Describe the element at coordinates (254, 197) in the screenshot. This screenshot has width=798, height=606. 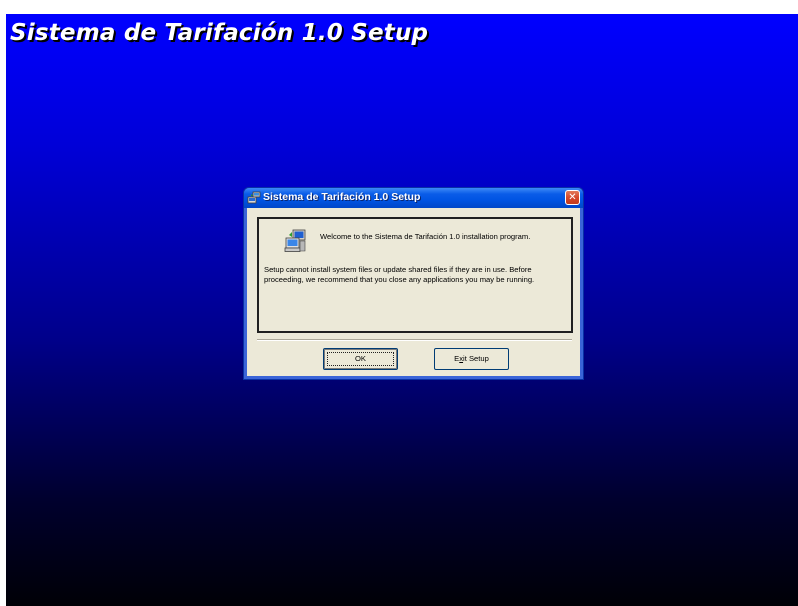
I see `setup-icon` at that location.